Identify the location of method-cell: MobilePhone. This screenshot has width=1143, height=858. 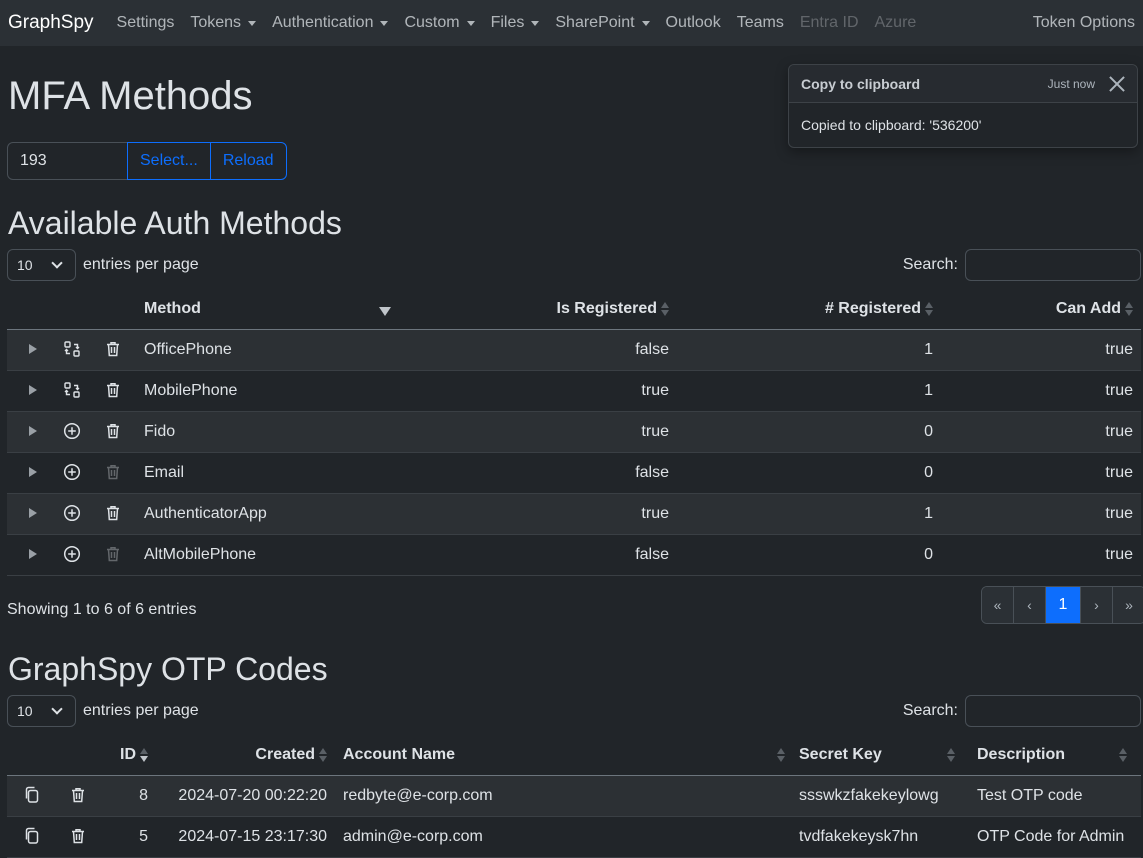
(268, 391).